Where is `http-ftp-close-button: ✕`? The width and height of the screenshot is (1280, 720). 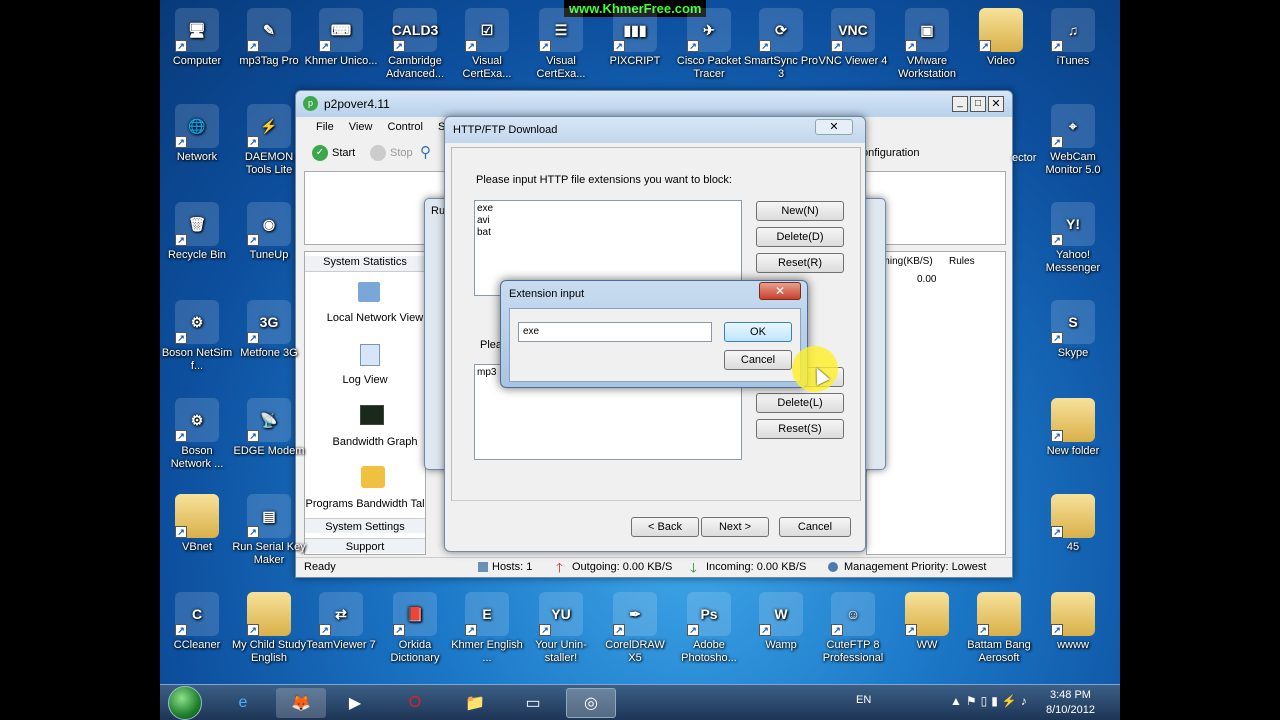 http-ftp-close-button: ✕ is located at coordinates (834, 127).